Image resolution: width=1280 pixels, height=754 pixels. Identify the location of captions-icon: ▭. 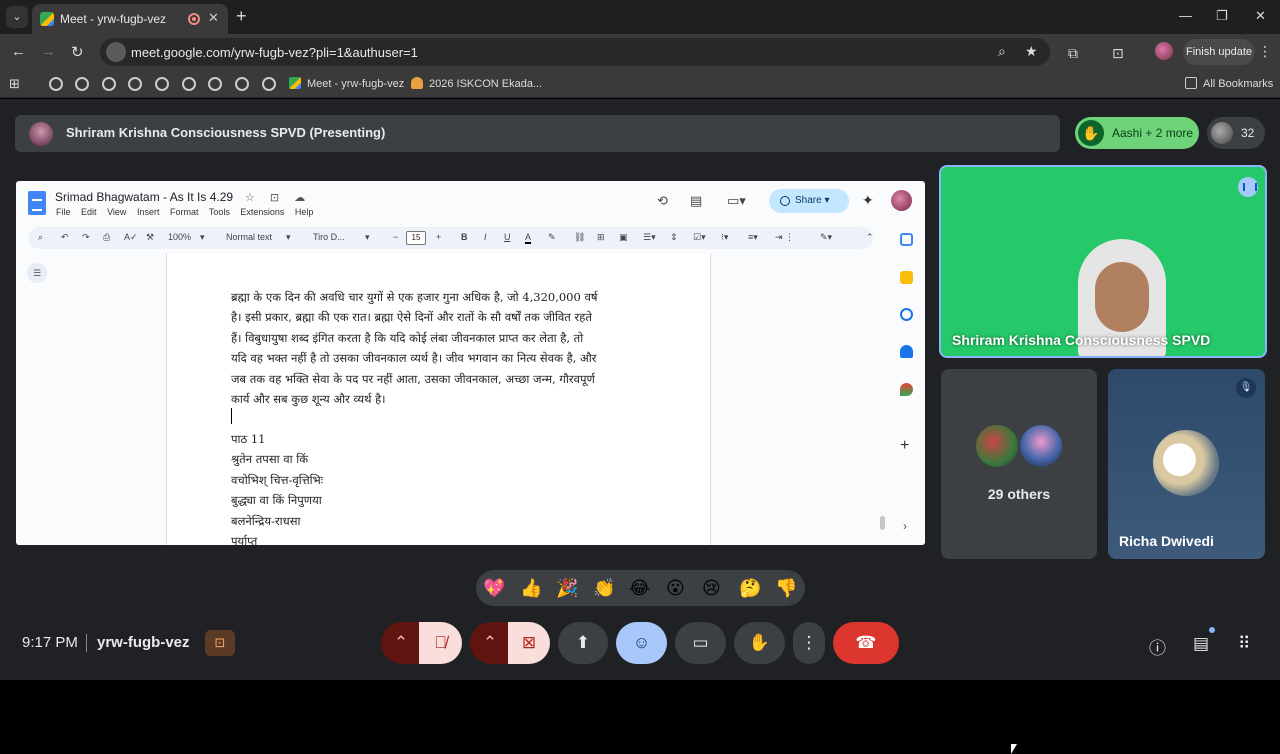
(700, 642).